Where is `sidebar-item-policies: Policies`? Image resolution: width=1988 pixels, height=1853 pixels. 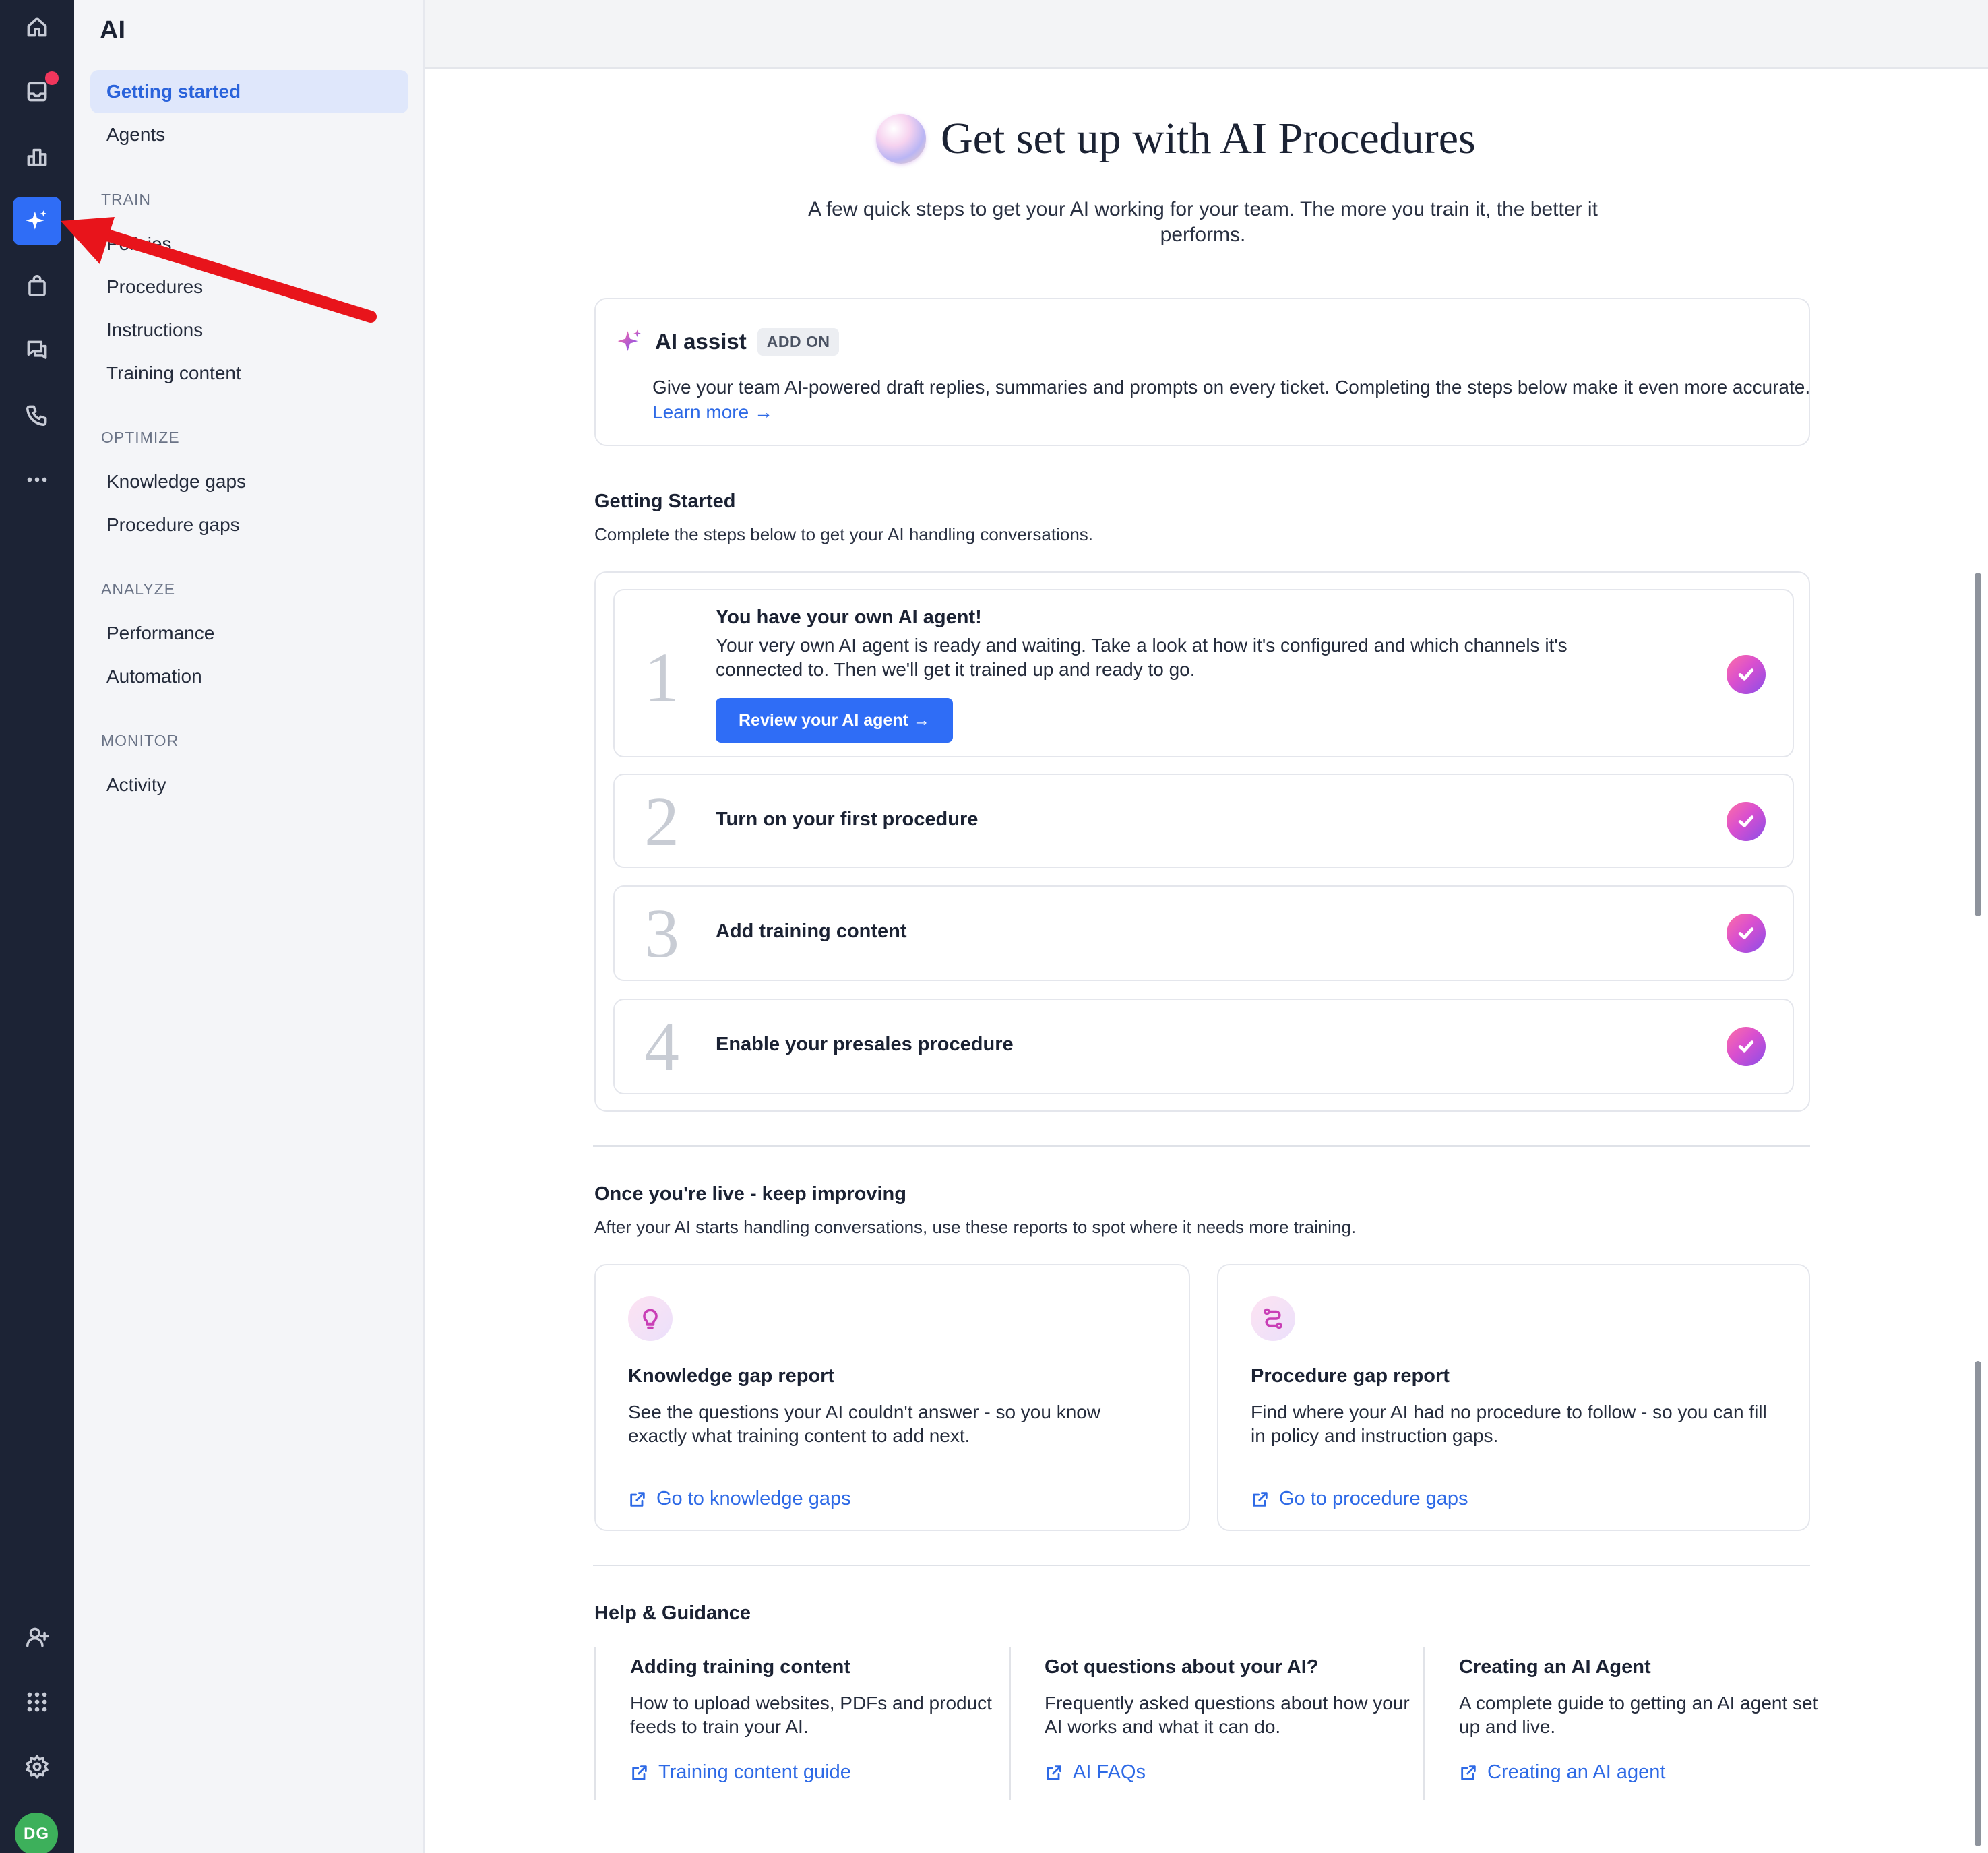
sidebar-item-policies: Policies is located at coordinates (249, 244).